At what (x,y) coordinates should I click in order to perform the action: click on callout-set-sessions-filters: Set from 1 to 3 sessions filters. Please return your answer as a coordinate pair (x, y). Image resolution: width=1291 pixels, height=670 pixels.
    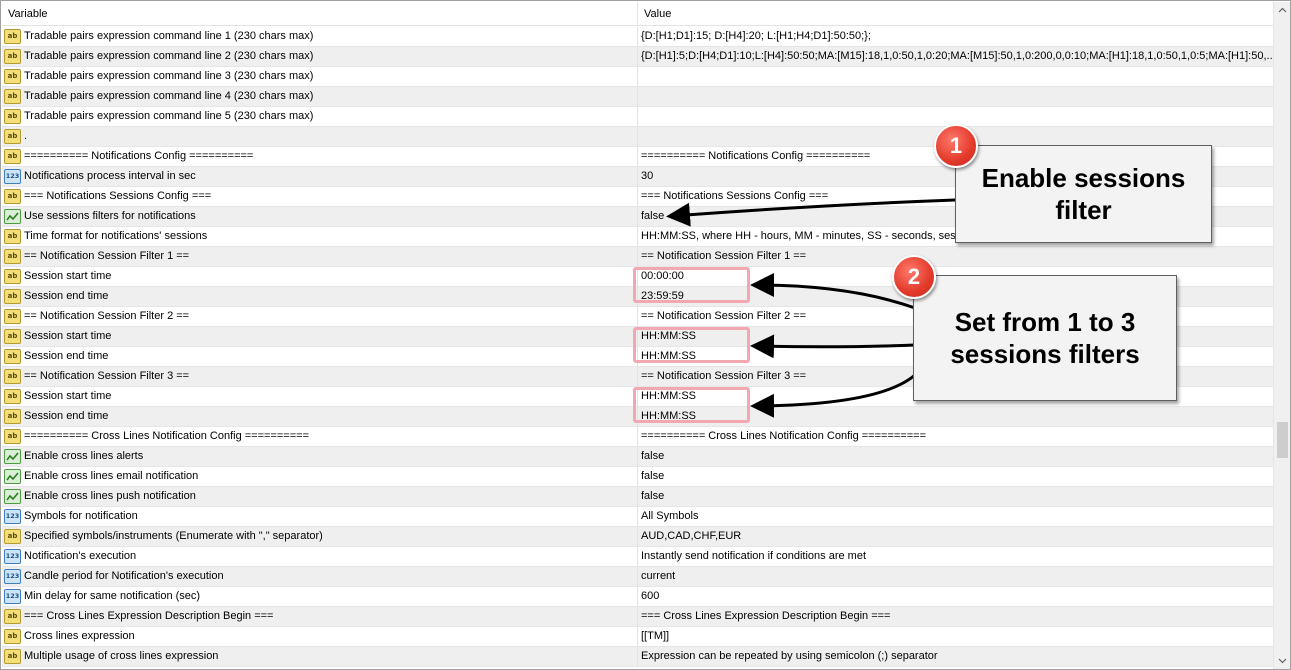
    Looking at the image, I should click on (1045, 338).